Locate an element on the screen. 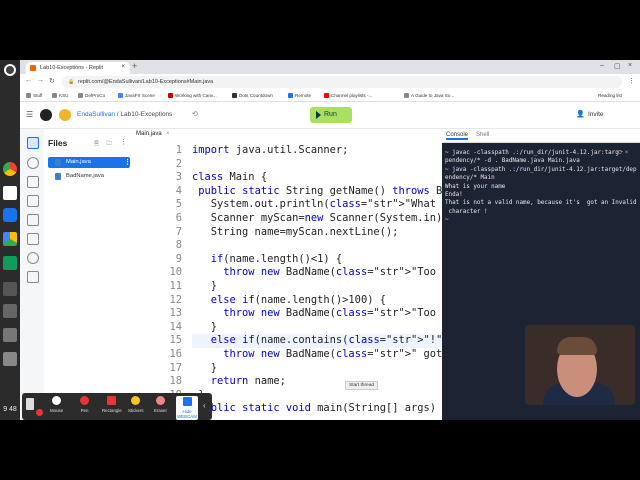  bookmark-item: KSU is located at coordinates (60, 95).